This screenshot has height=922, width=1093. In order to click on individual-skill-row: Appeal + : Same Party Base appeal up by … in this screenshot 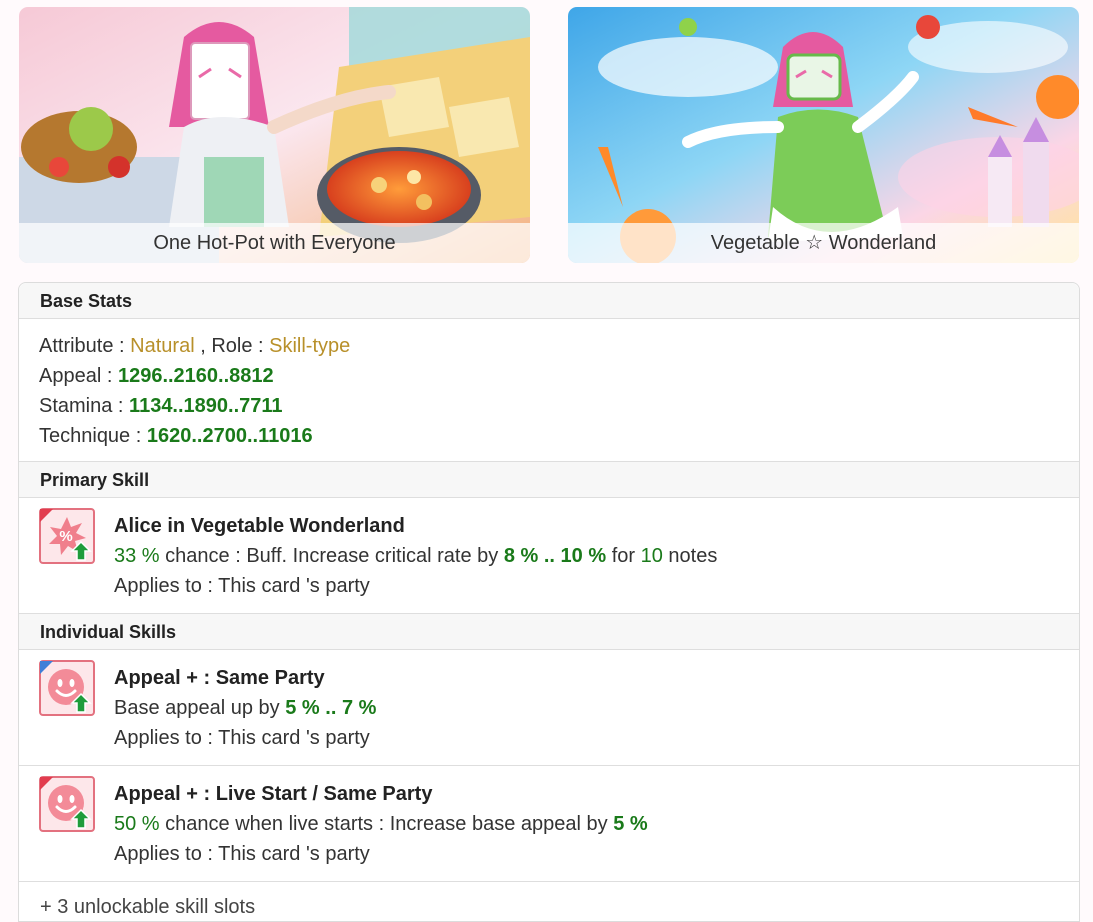, I will do `click(549, 708)`.